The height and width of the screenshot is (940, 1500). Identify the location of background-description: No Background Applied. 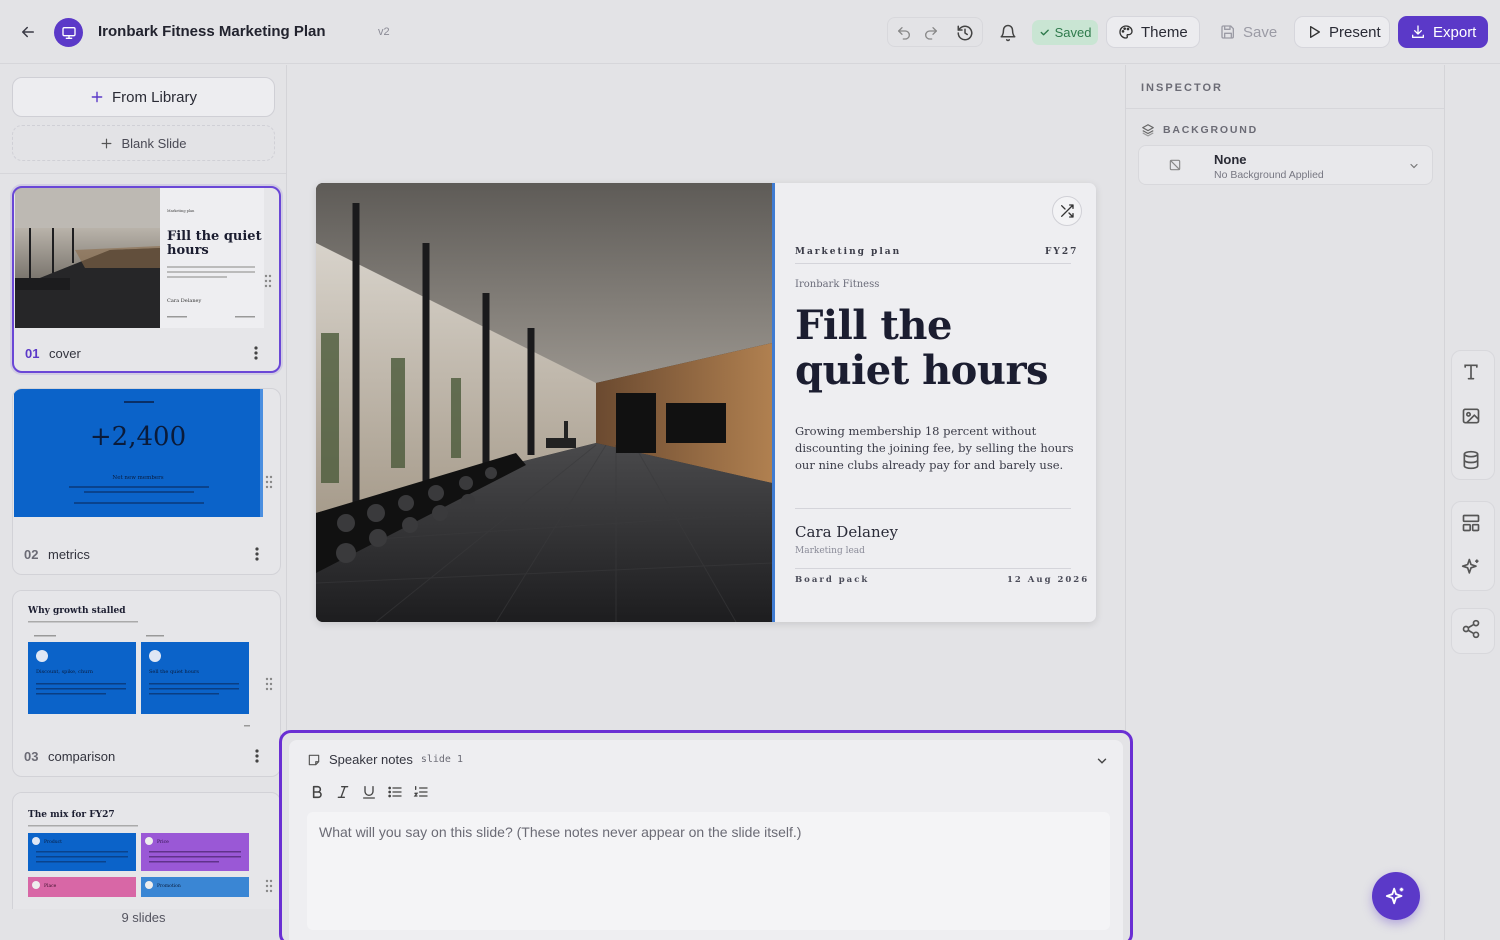
(1269, 175).